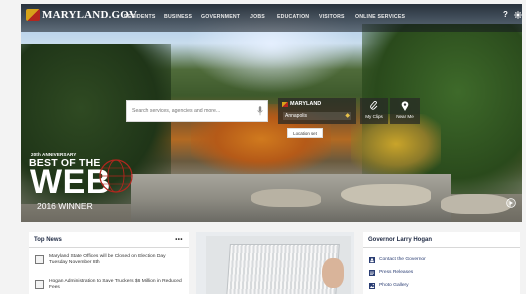 The image size is (526, 294). What do you see at coordinates (374, 116) in the screenshot?
I see `my-clips-label: My Clips` at bounding box center [374, 116].